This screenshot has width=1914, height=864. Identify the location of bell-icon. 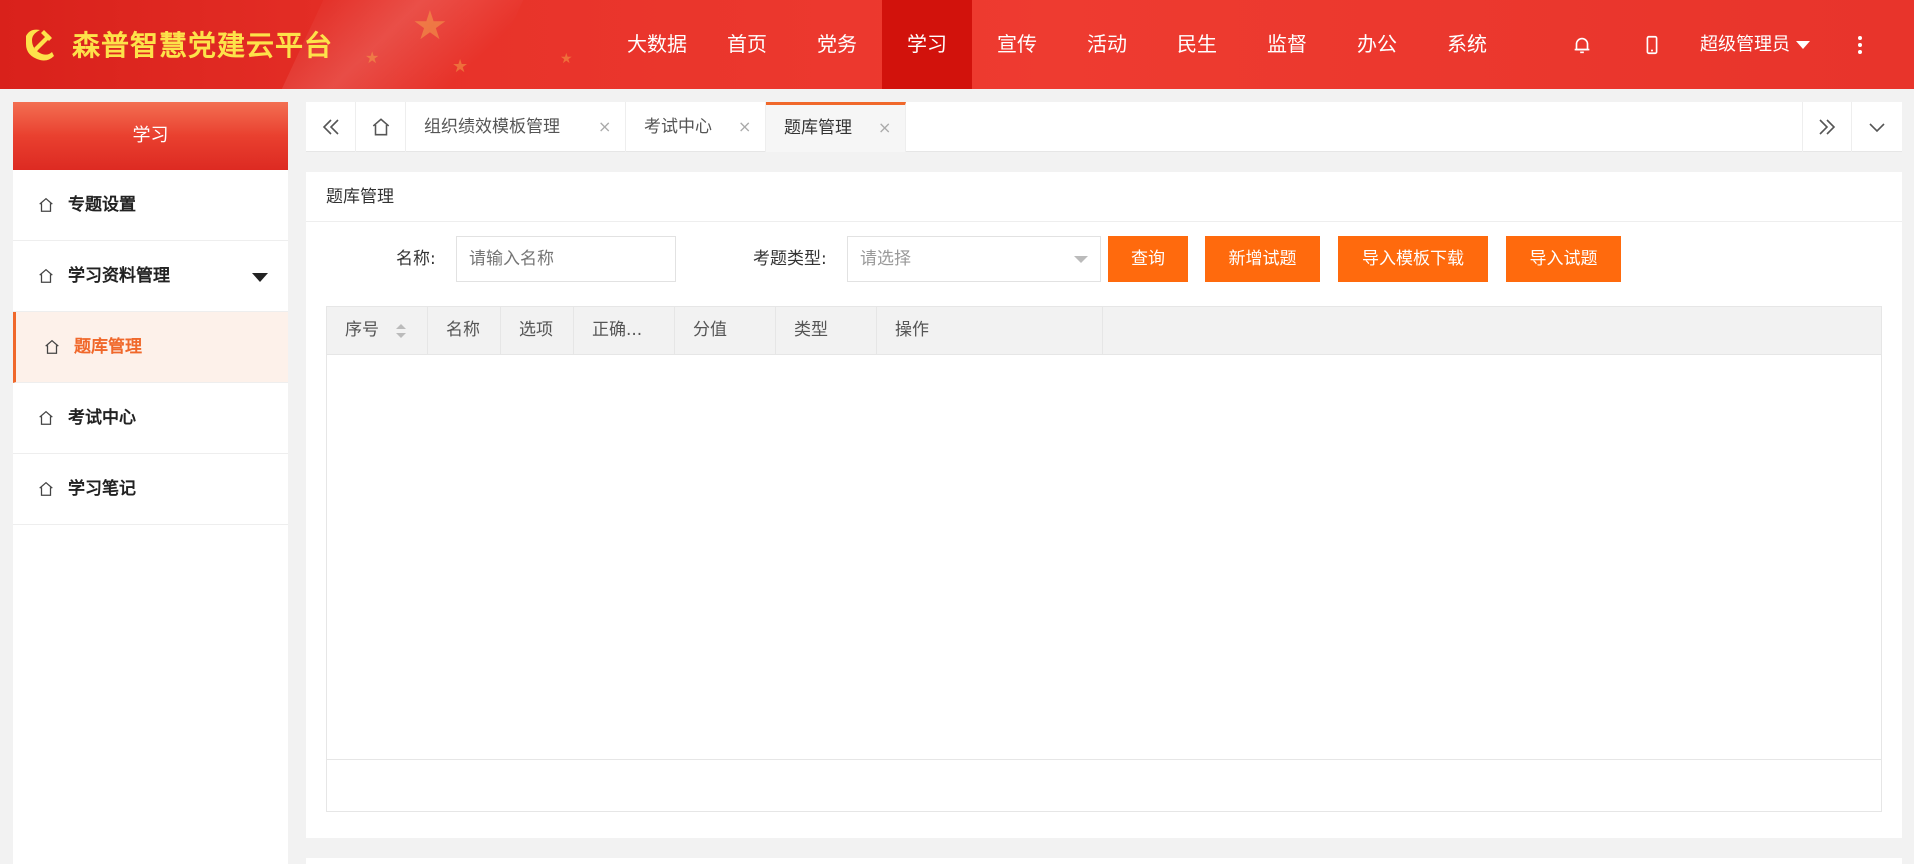
(1582, 45).